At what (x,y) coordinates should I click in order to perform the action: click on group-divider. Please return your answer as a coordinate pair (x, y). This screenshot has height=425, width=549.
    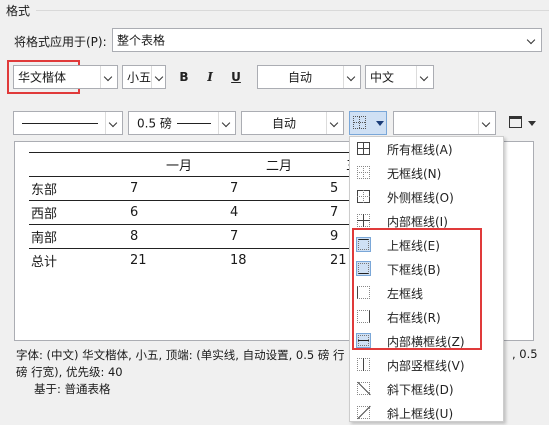
    Looking at the image, I should click on (292, 10).